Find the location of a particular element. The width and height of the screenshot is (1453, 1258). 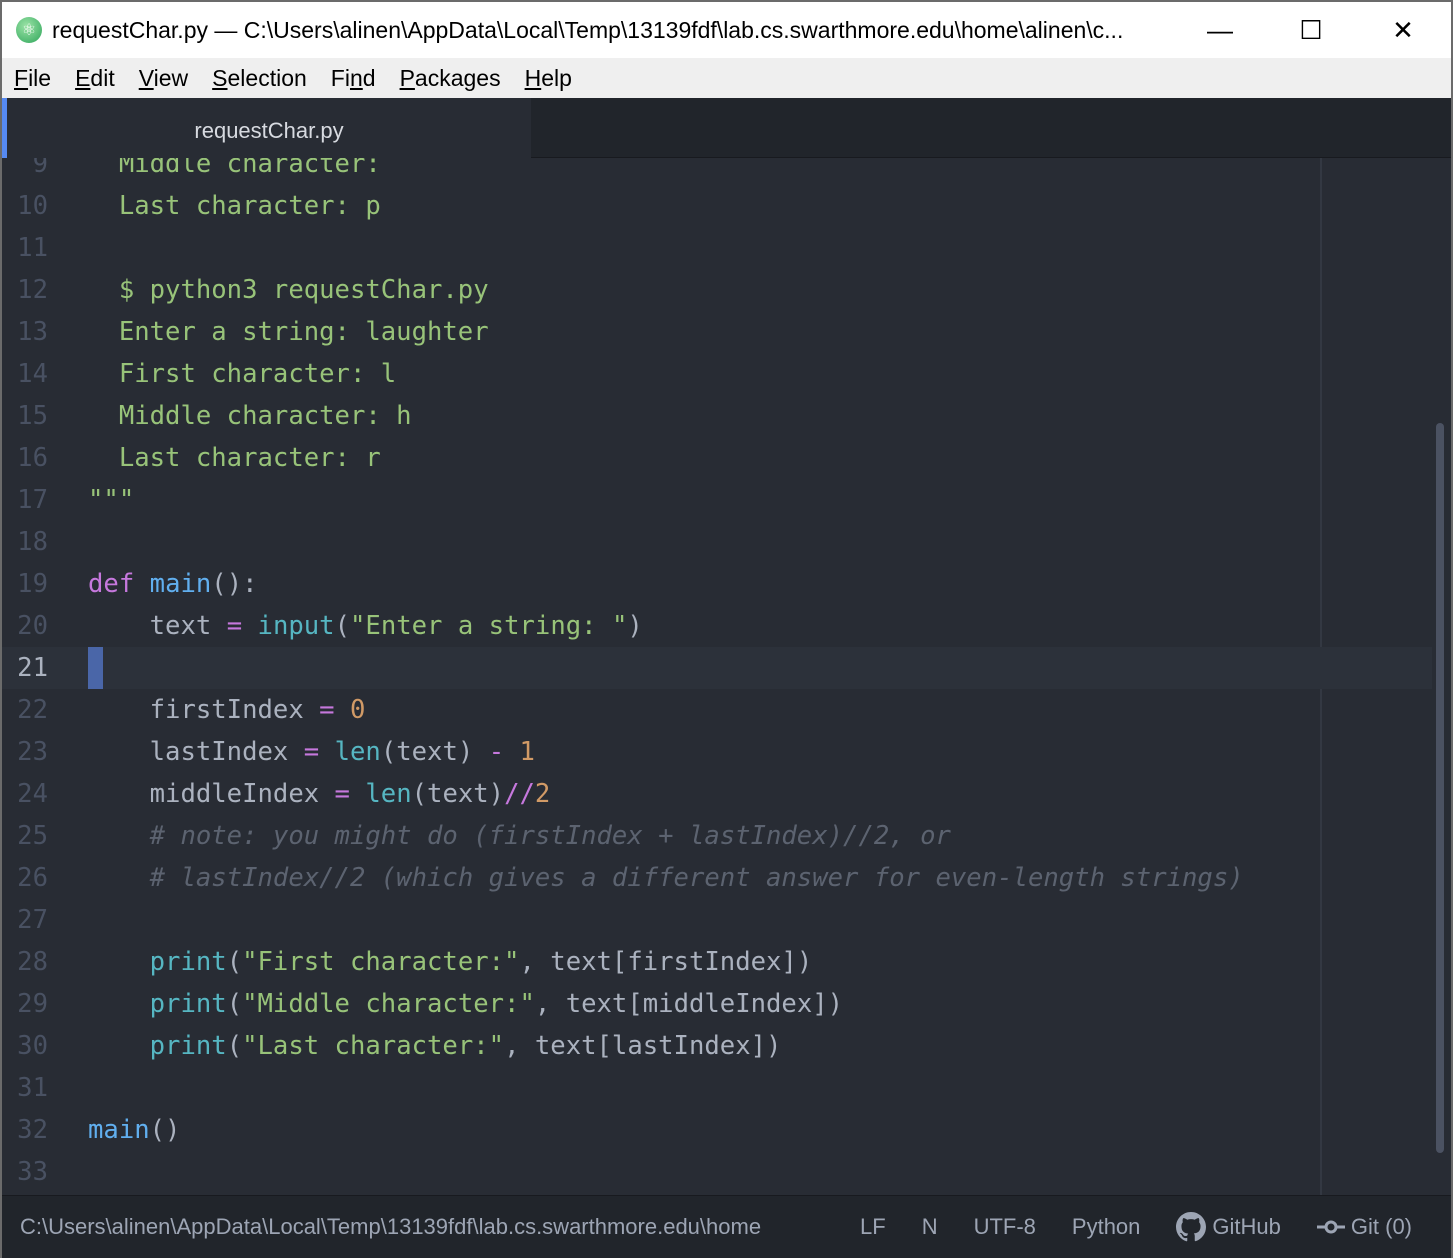

close-button: ✕ is located at coordinates (1403, 30).